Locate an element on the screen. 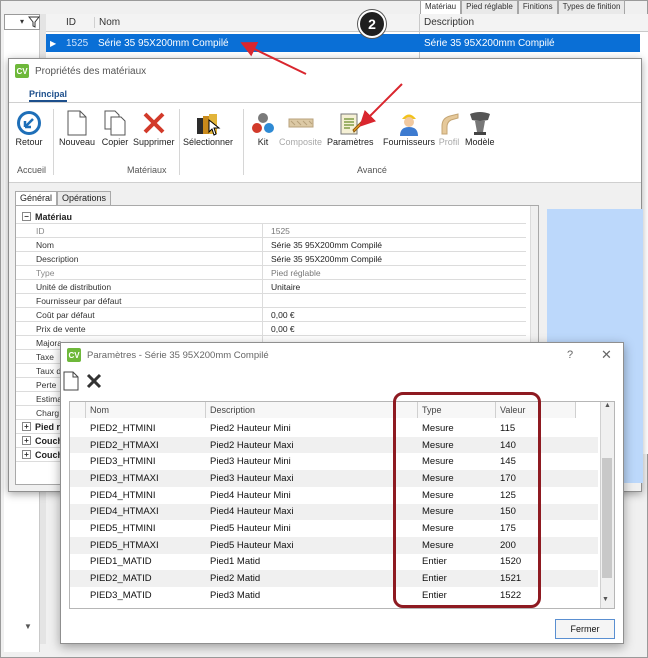  arrow-to-row is located at coordinates (273, 58).